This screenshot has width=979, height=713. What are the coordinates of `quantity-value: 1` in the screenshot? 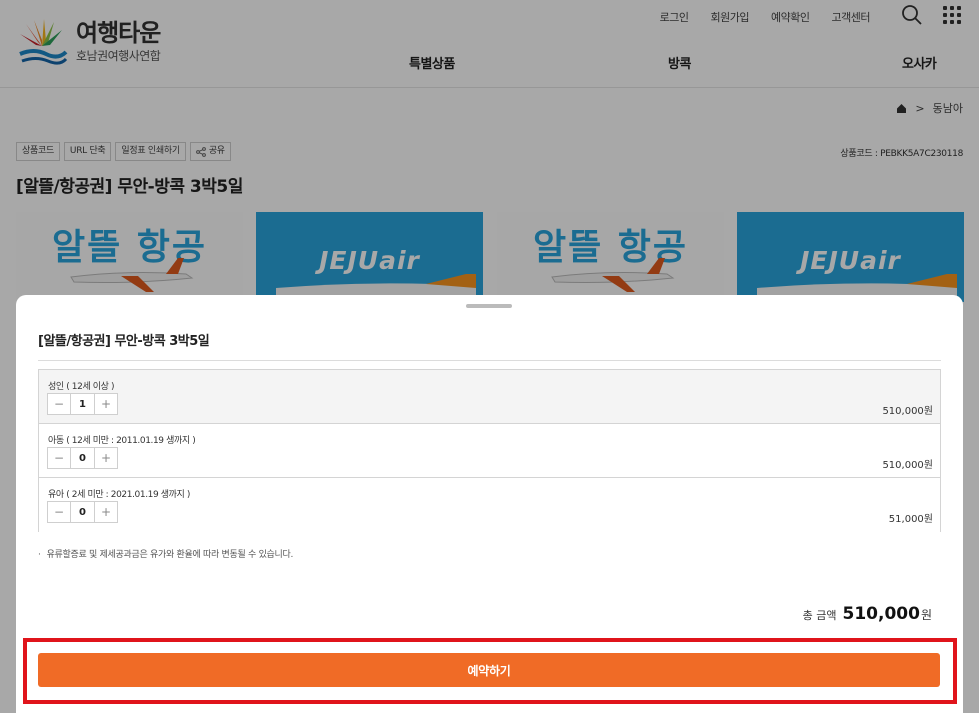 It's located at (82, 404).